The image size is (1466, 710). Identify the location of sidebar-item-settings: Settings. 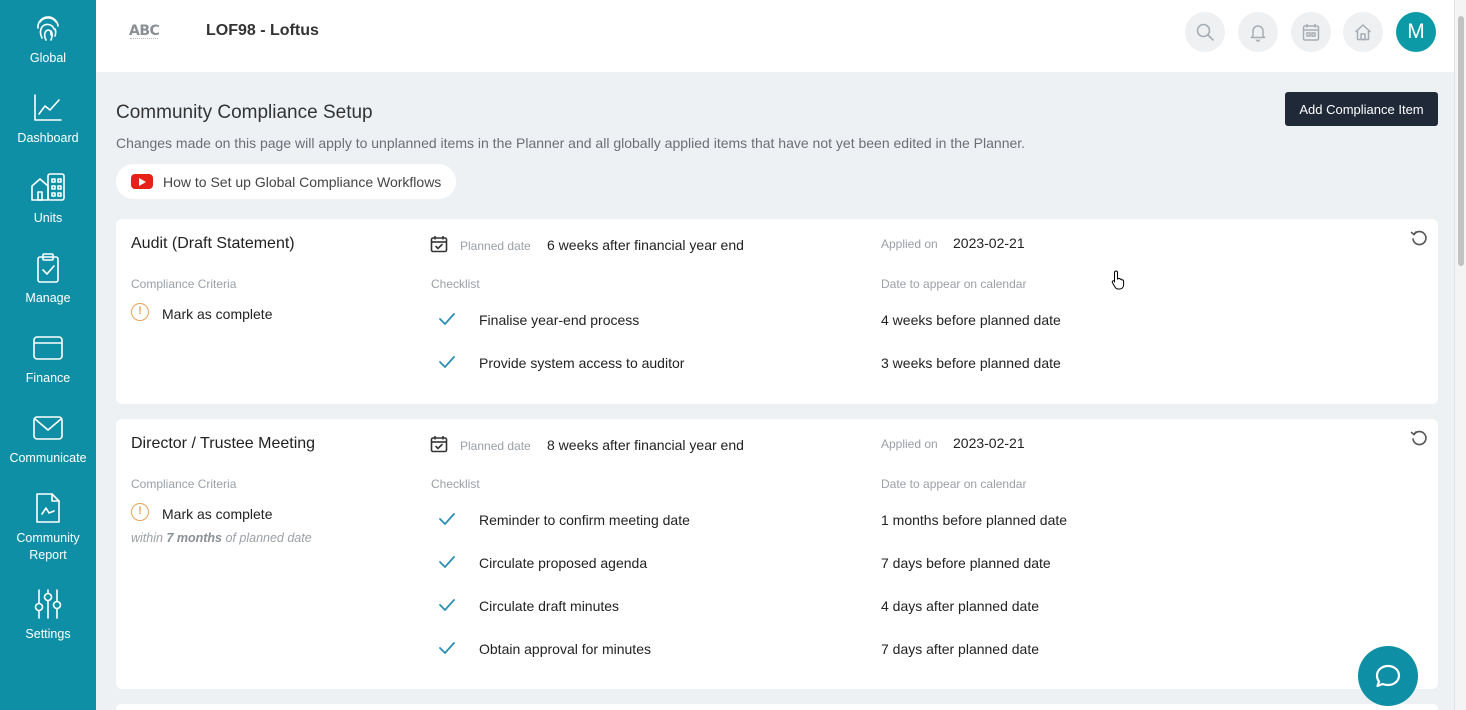
(48, 615).